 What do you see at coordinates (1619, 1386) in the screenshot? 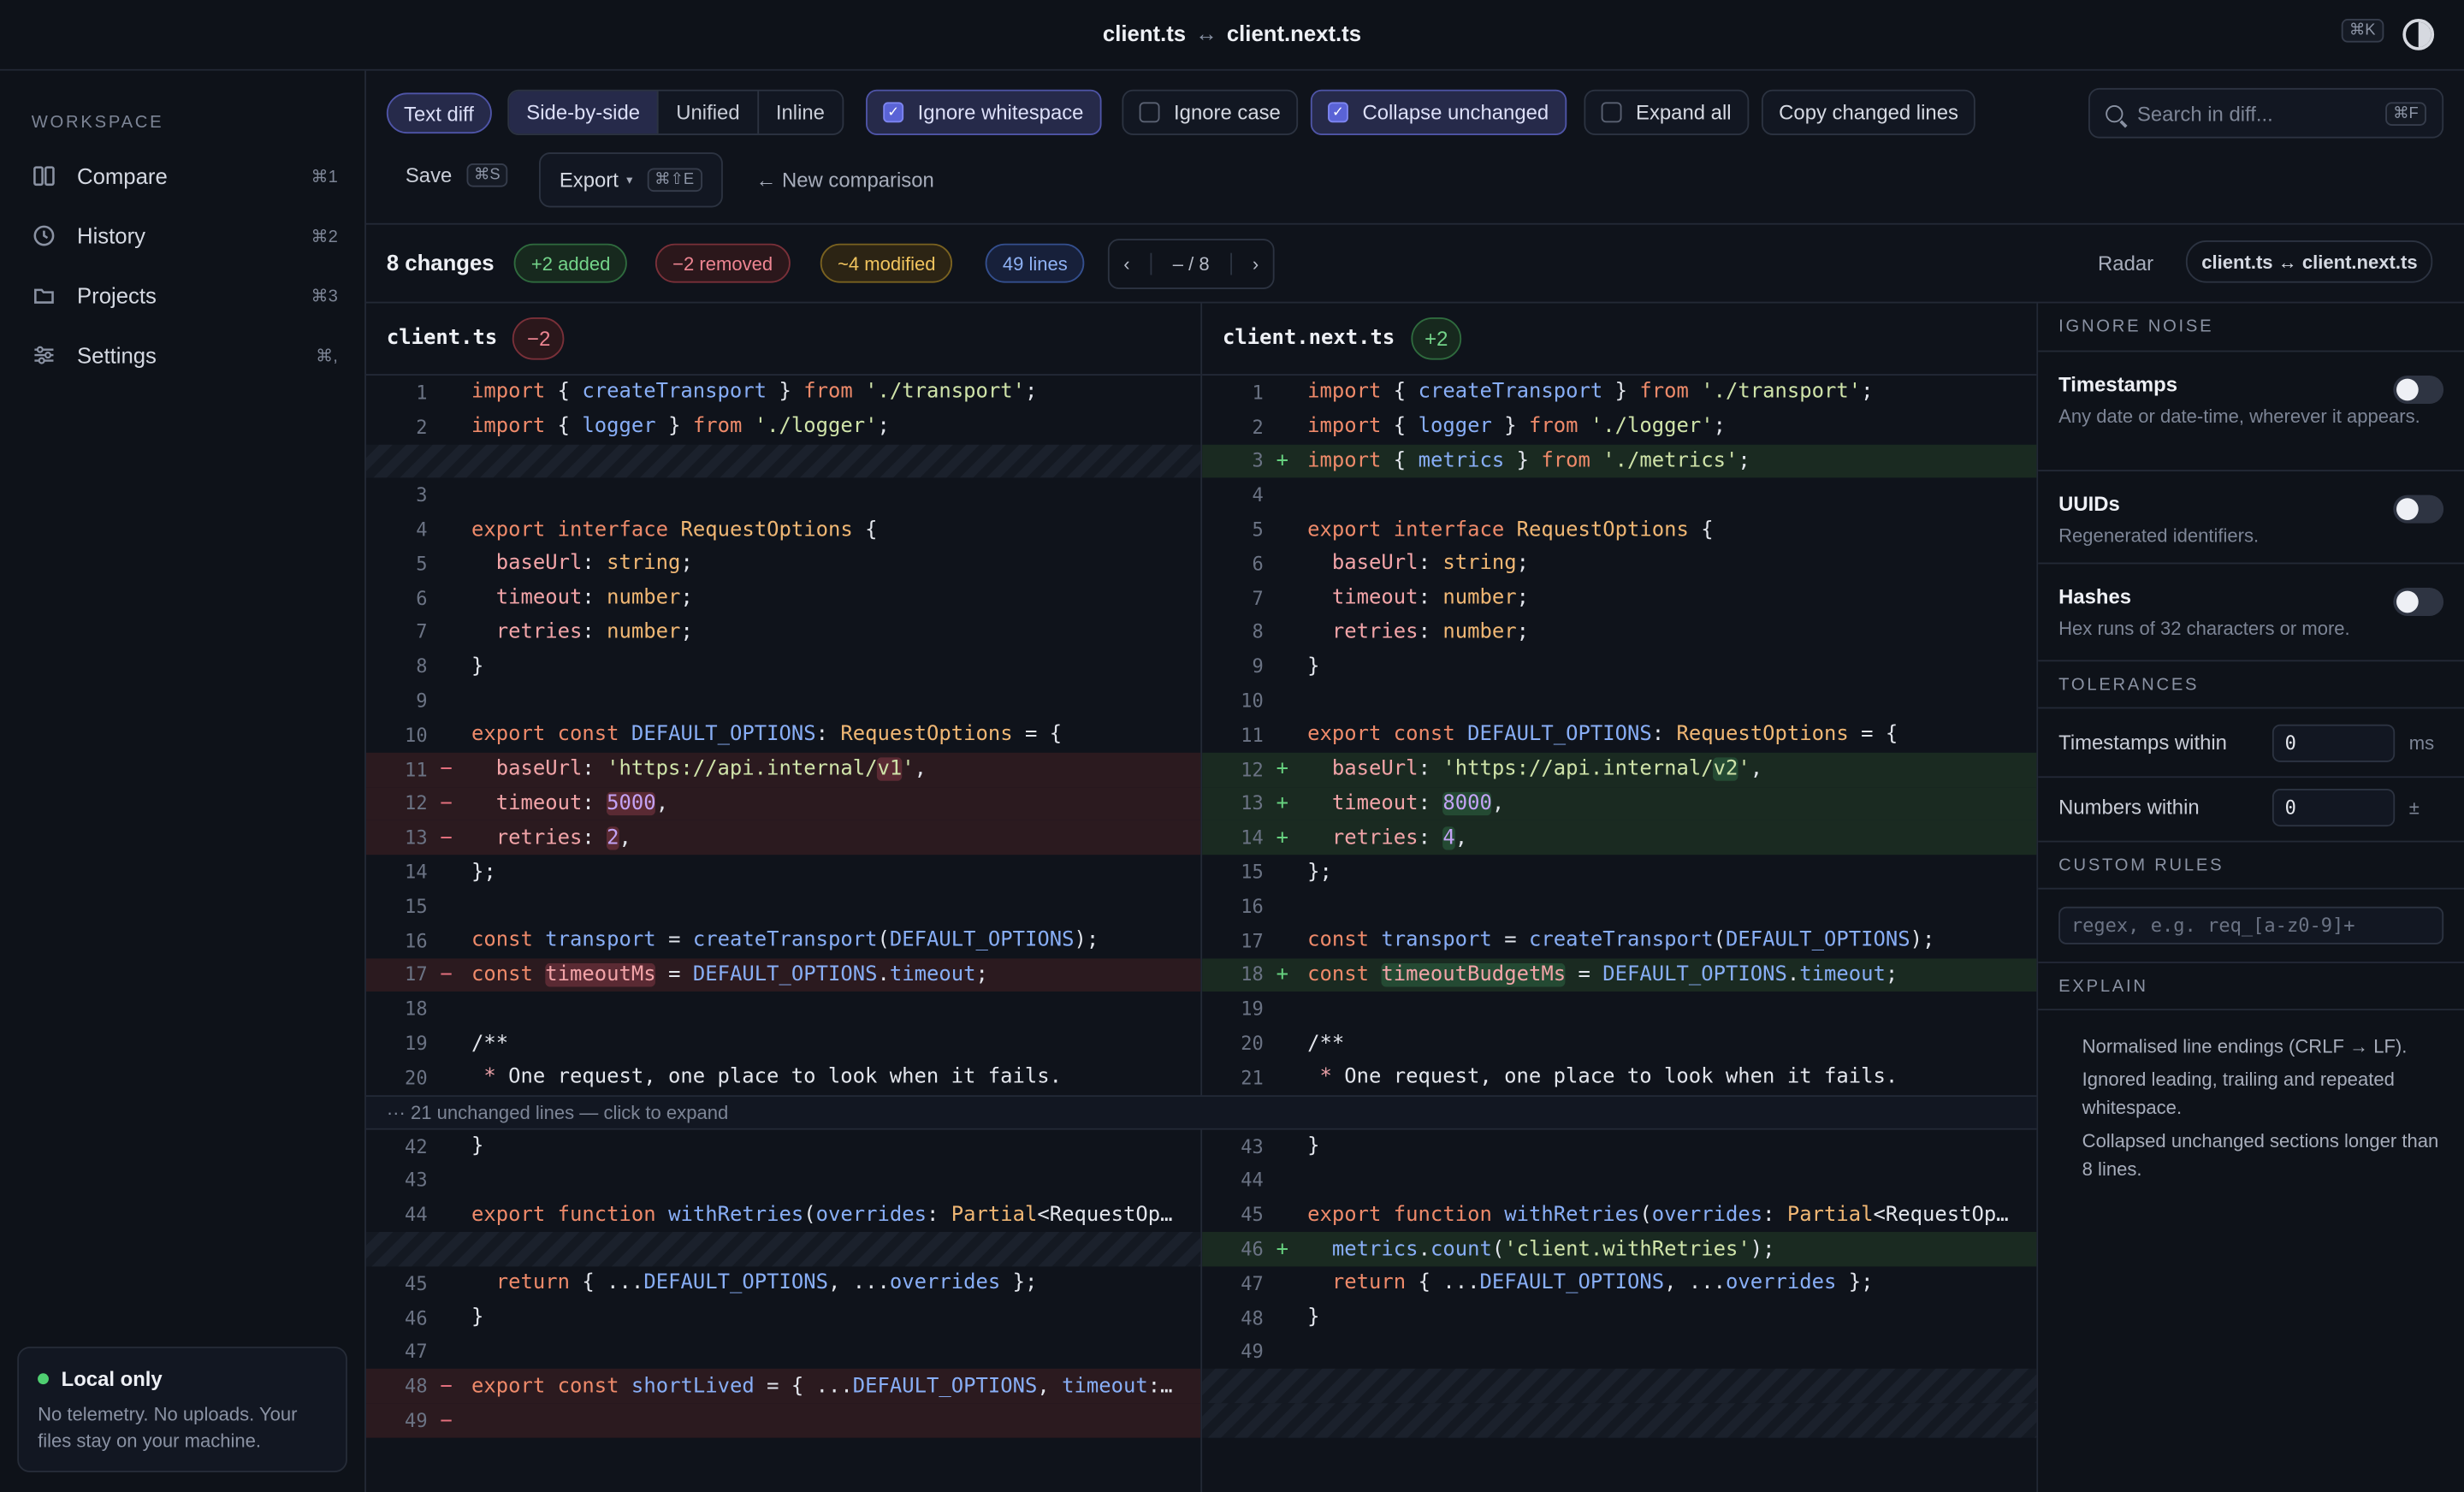
I see `code-line` at bounding box center [1619, 1386].